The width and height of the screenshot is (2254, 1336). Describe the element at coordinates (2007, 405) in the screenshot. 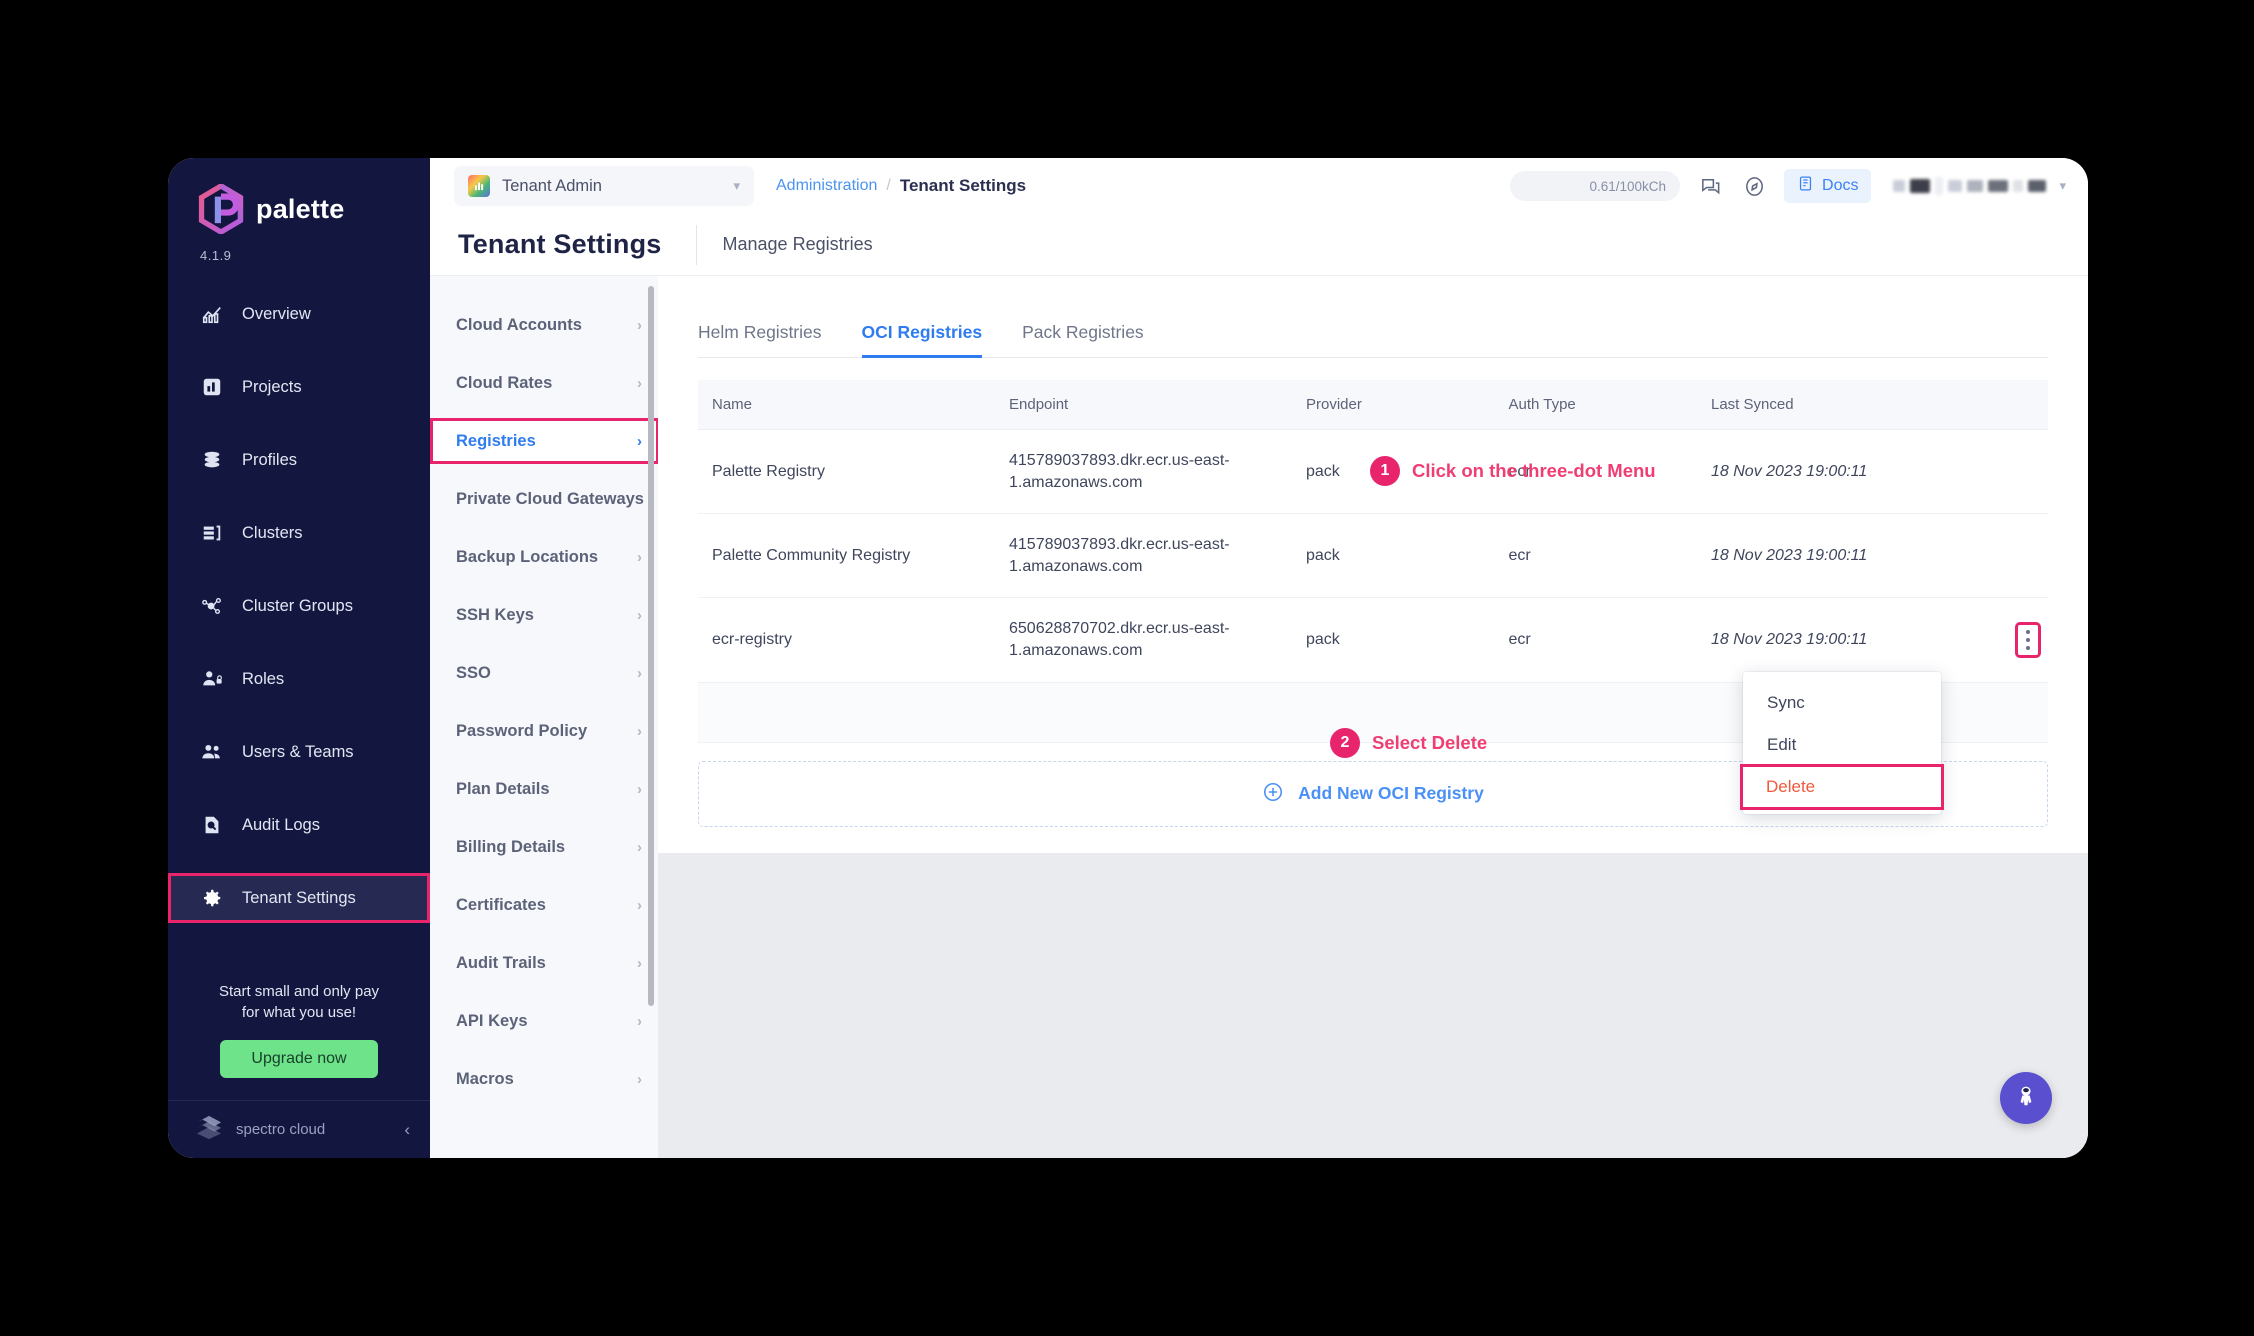

I see `column-header-actions` at that location.